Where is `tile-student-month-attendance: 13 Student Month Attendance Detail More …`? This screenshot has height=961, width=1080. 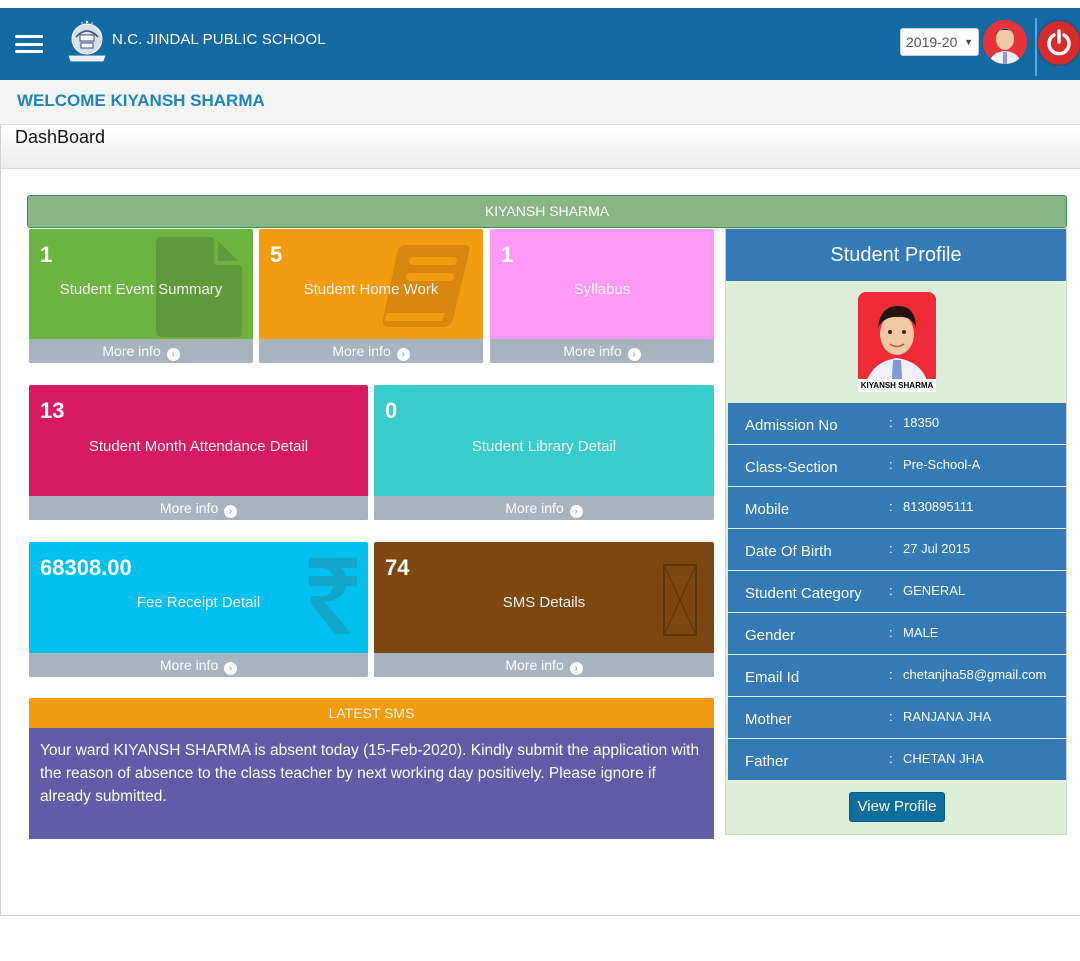 tile-student-month-attendance: 13 Student Month Attendance Detail More … is located at coordinates (198, 452).